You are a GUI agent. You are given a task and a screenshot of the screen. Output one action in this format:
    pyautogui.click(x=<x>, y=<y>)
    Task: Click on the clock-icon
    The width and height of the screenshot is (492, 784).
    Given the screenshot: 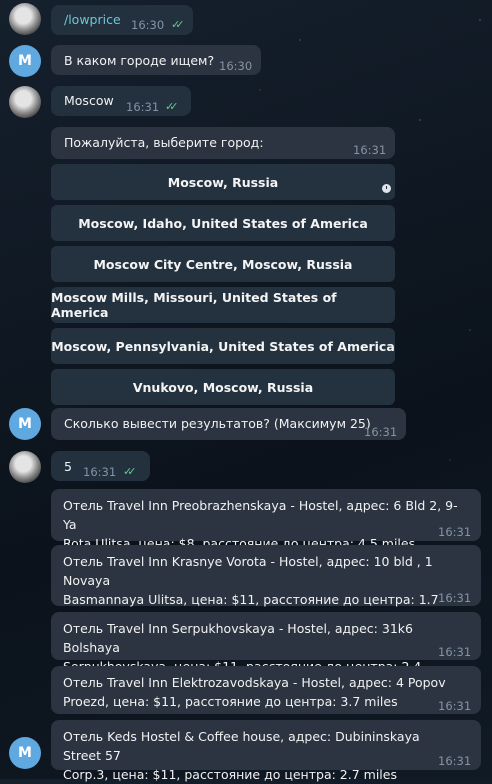 What is the action you would take?
    pyautogui.click(x=386, y=188)
    